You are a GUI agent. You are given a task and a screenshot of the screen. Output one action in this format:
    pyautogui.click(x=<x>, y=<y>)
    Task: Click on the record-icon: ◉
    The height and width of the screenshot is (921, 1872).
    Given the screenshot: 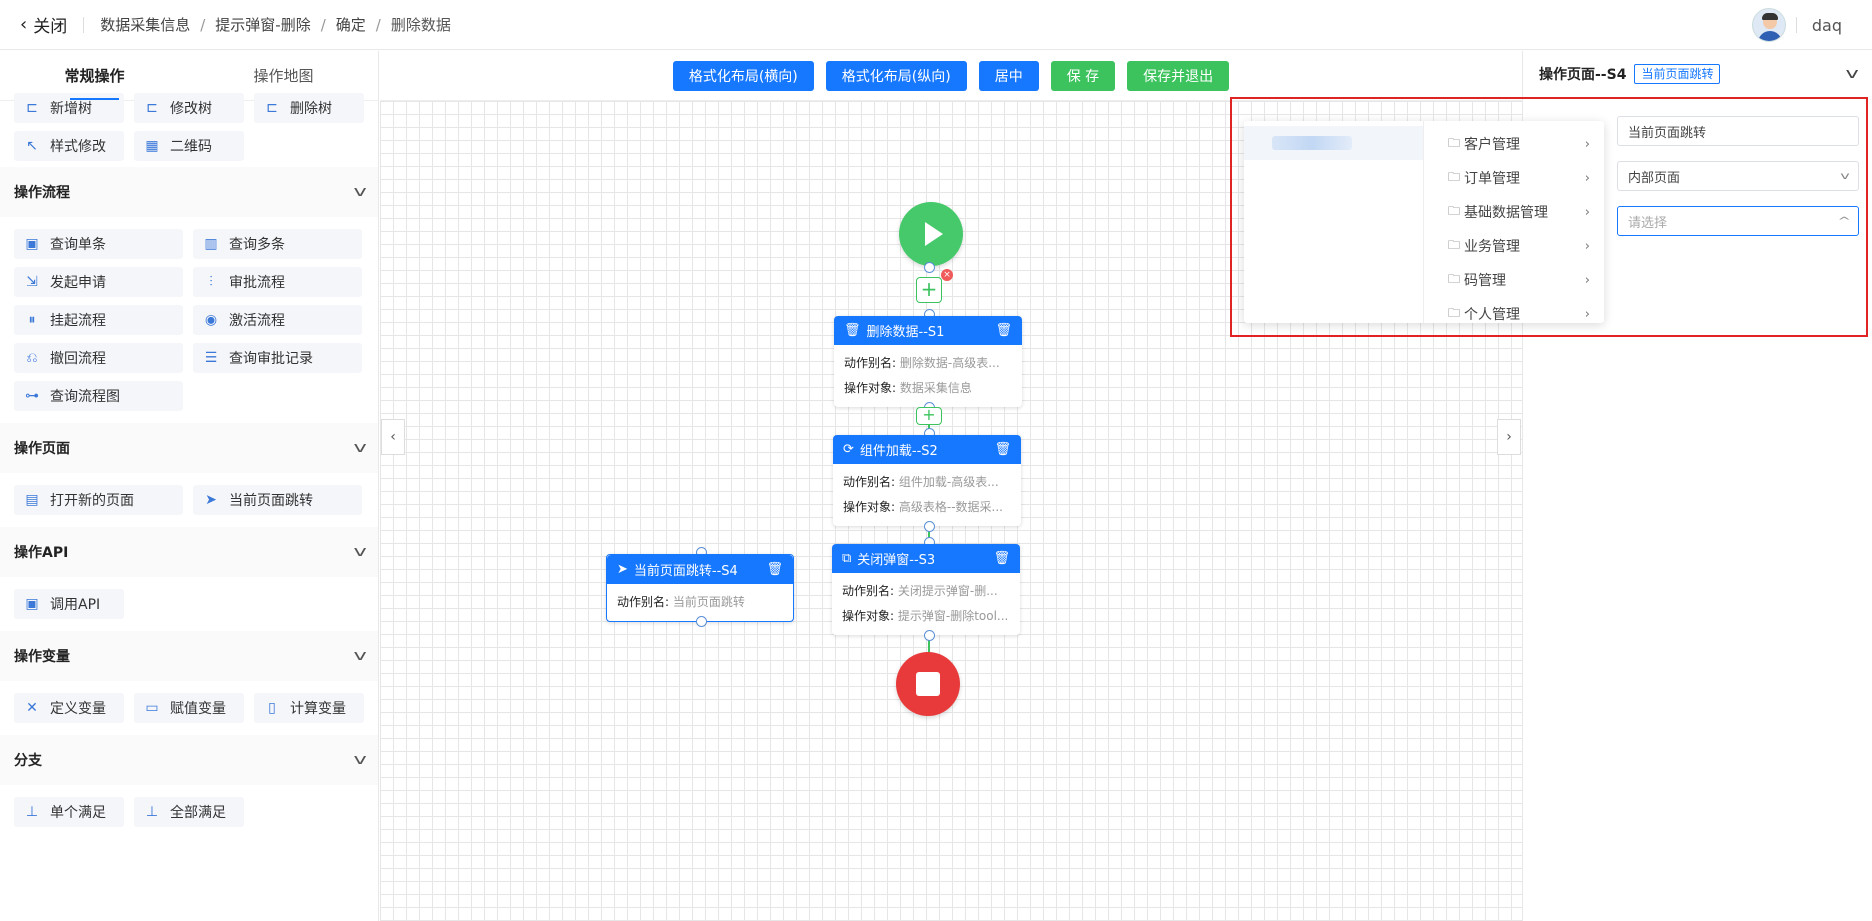 What is the action you would take?
    pyautogui.click(x=211, y=320)
    